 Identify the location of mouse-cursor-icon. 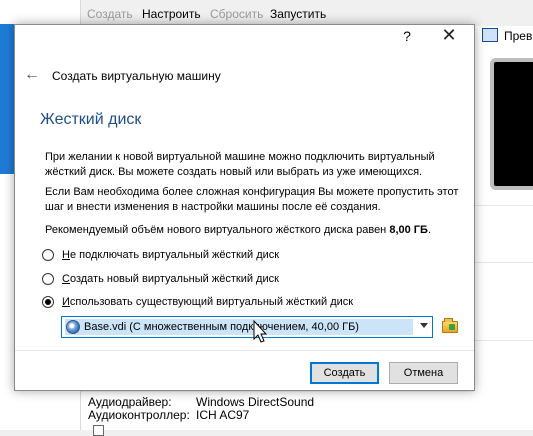
(260, 331).